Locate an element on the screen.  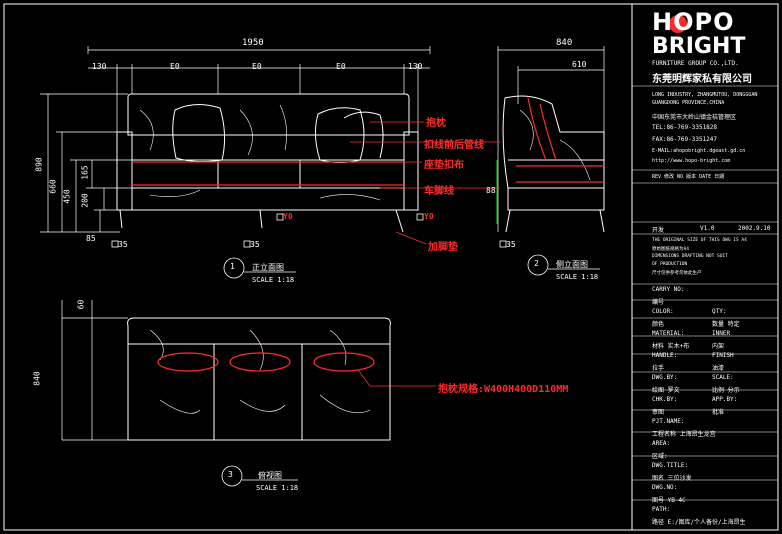
foot-mark-3: 35 is located at coordinates (511, 244).